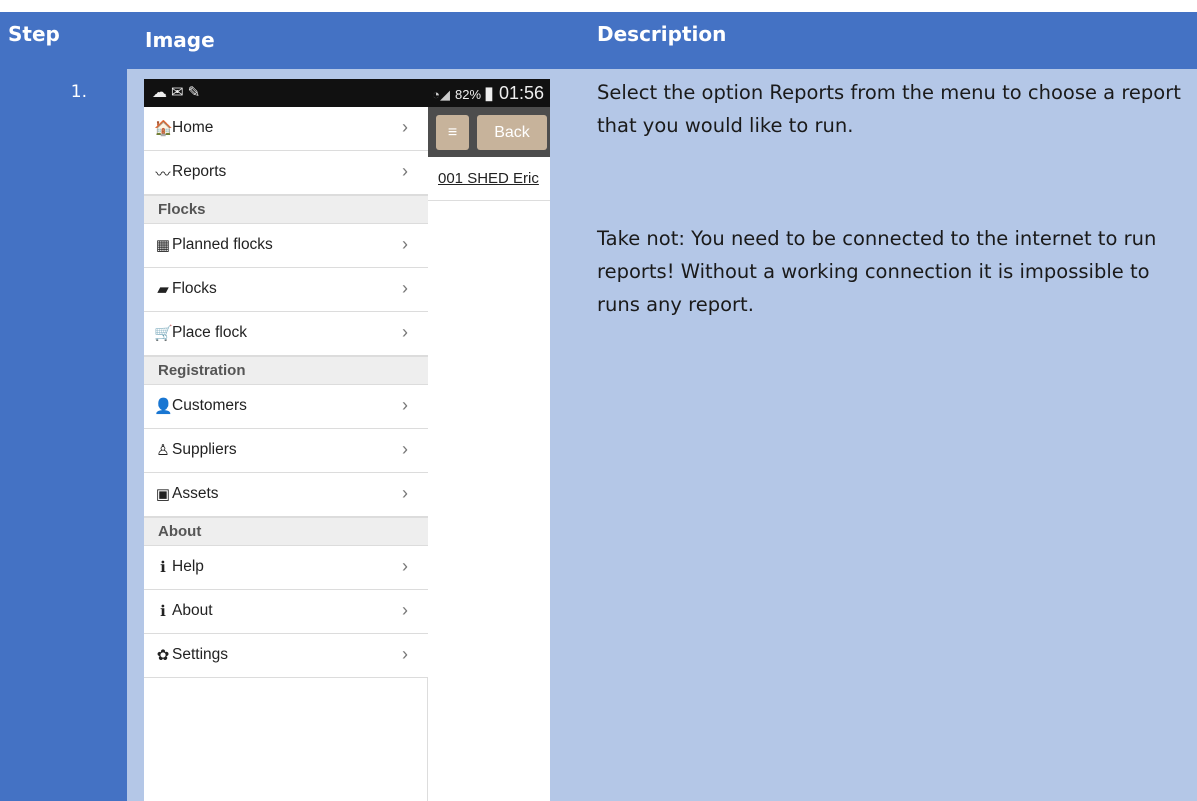 Image resolution: width=1197 pixels, height=801 pixels. I want to click on cart-icon: 🛒, so click(163, 333).